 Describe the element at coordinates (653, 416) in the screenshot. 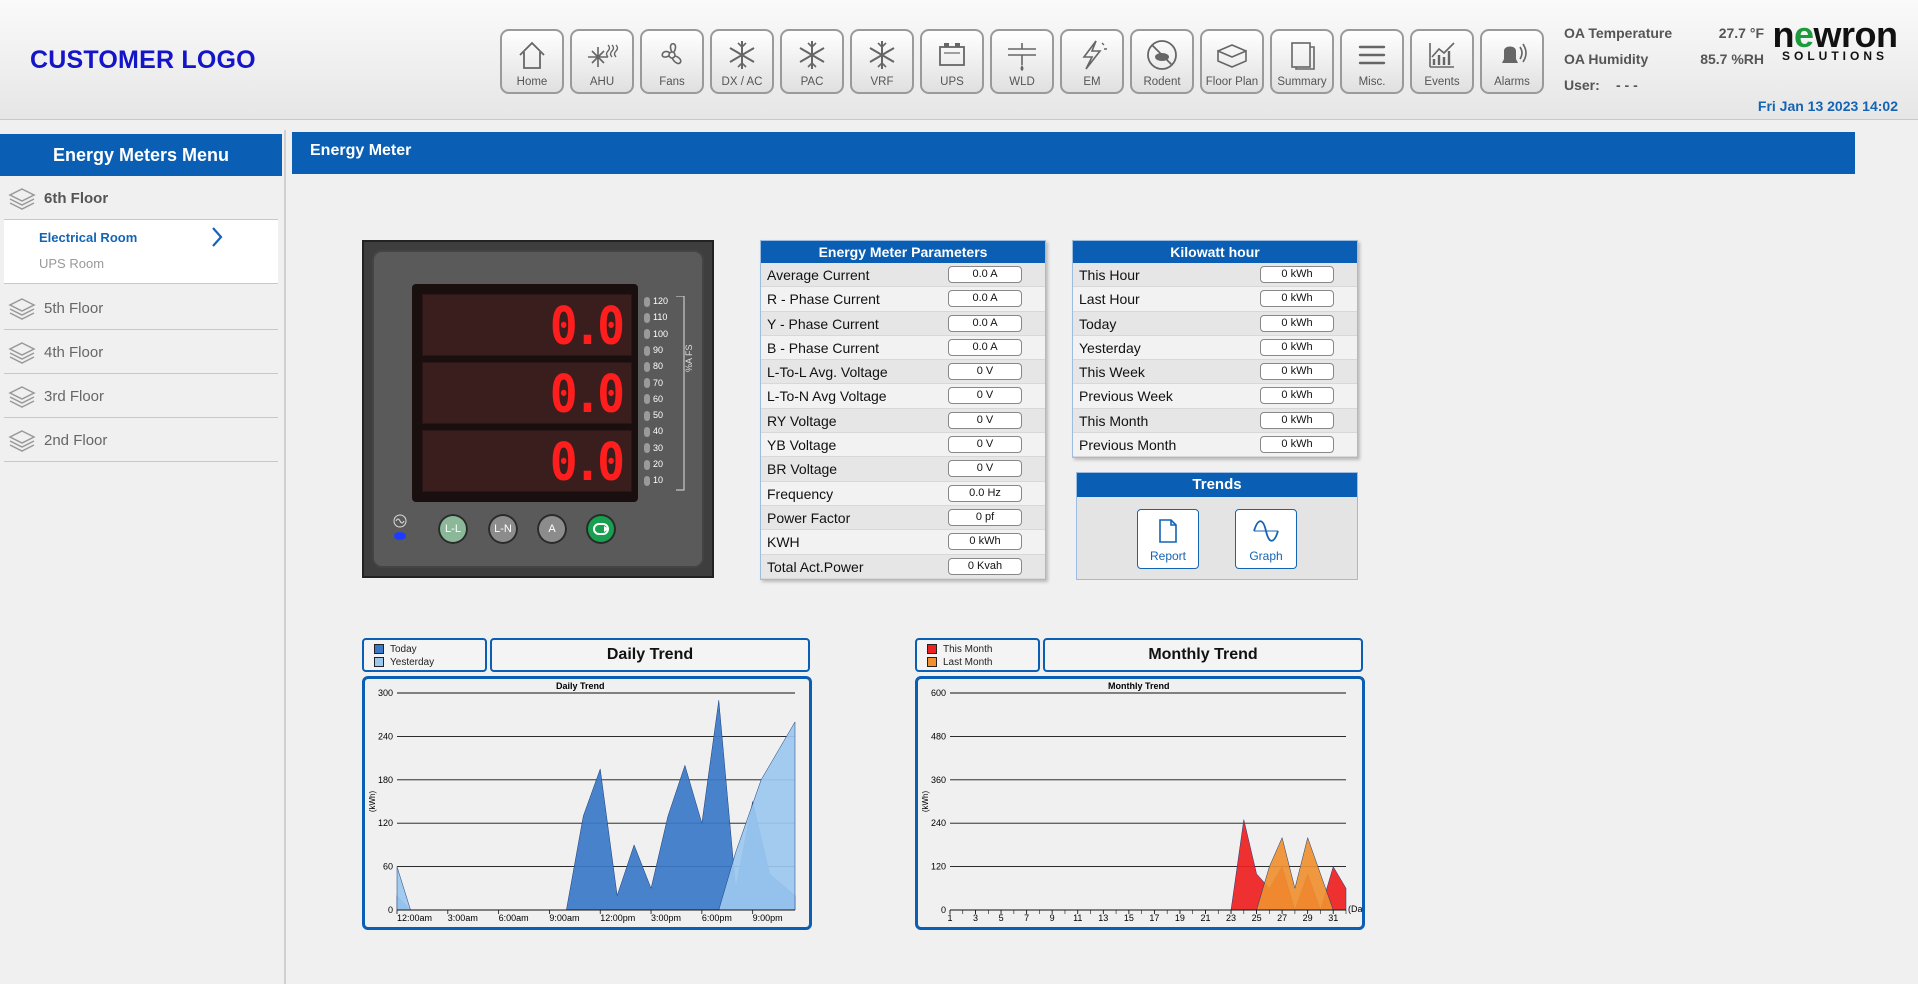

I see `scale-tick: 50` at that location.